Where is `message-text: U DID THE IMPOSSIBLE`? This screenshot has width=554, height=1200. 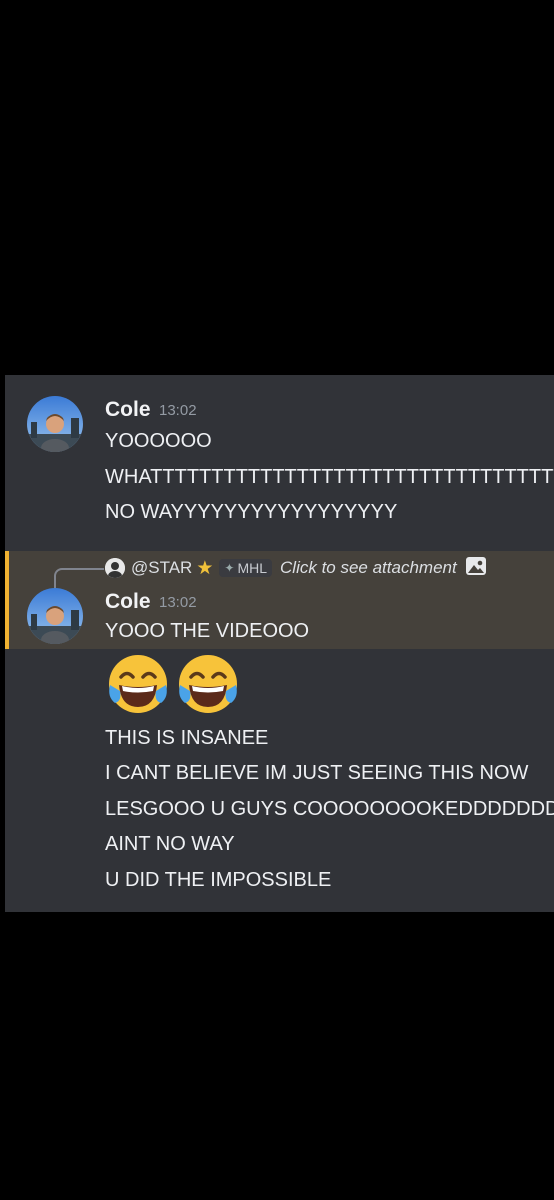 message-text: U DID THE IMPOSSIBLE is located at coordinates (218, 880).